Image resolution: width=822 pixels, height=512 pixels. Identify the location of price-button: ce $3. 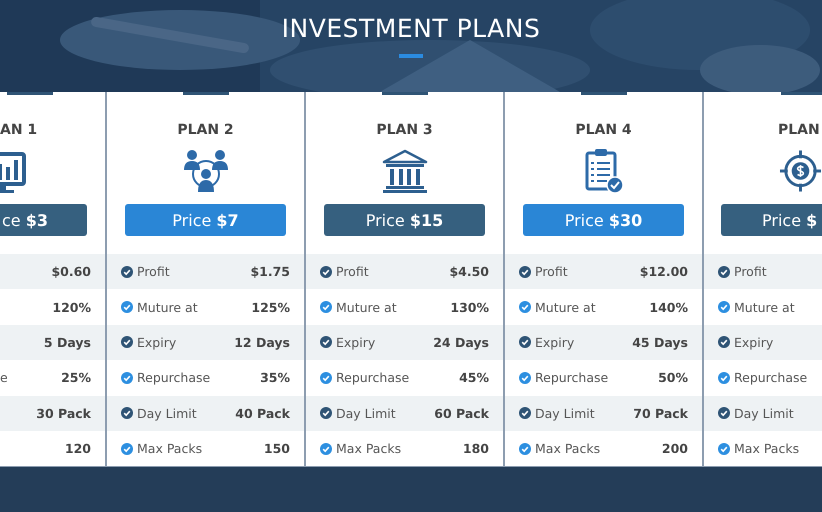
(43, 220).